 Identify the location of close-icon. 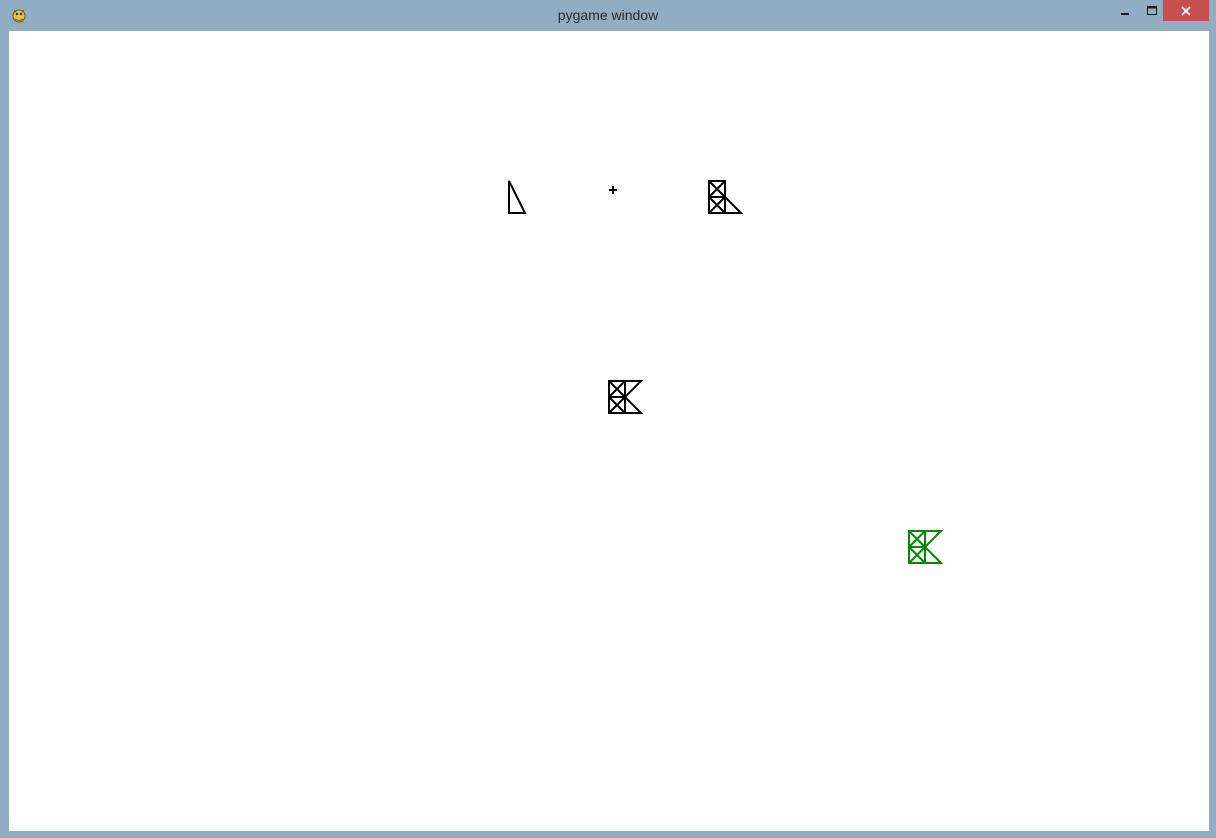
(1186, 10).